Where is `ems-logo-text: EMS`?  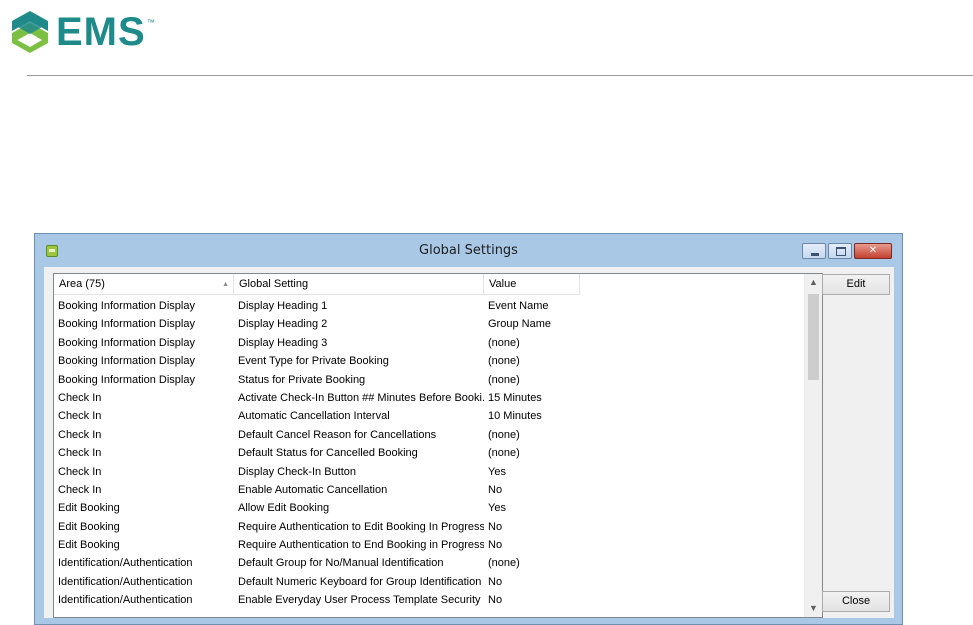
ems-logo-text: EMS is located at coordinates (101, 32).